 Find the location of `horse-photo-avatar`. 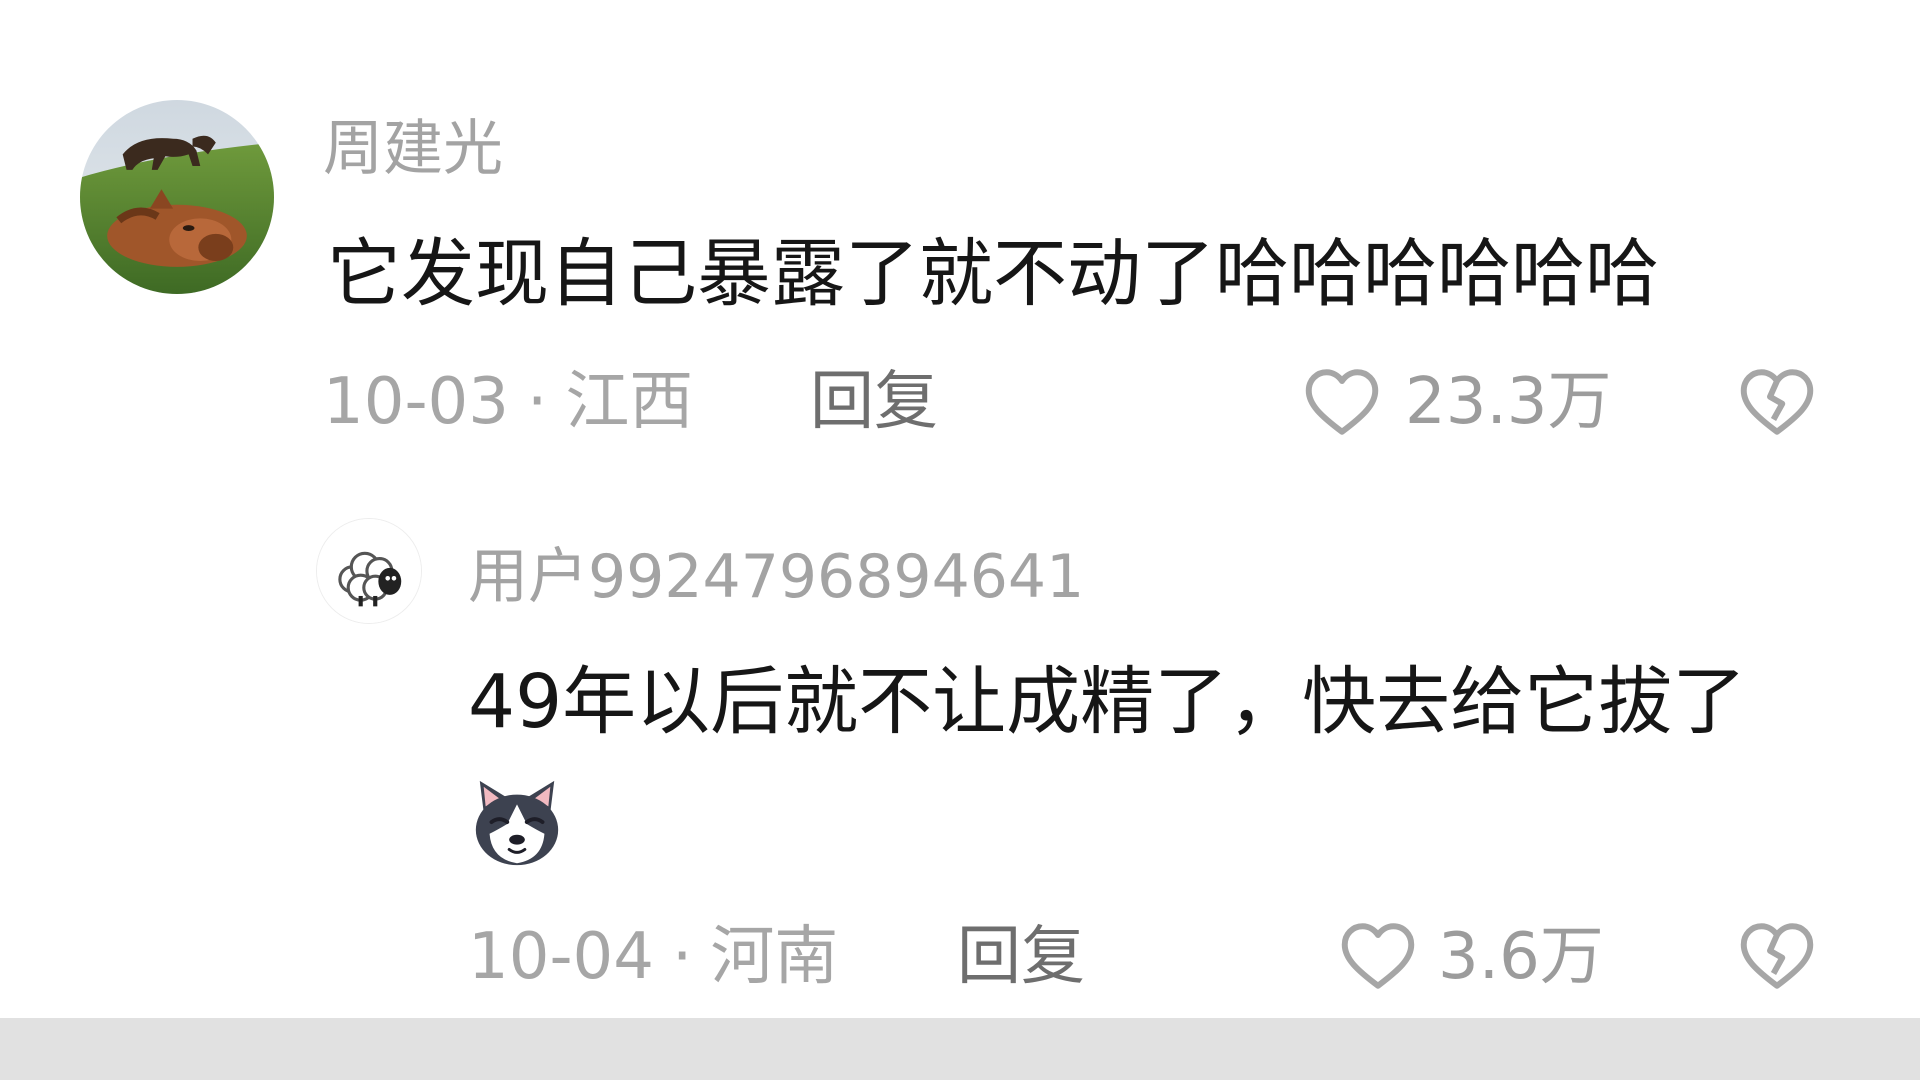

horse-photo-avatar is located at coordinates (177, 197).